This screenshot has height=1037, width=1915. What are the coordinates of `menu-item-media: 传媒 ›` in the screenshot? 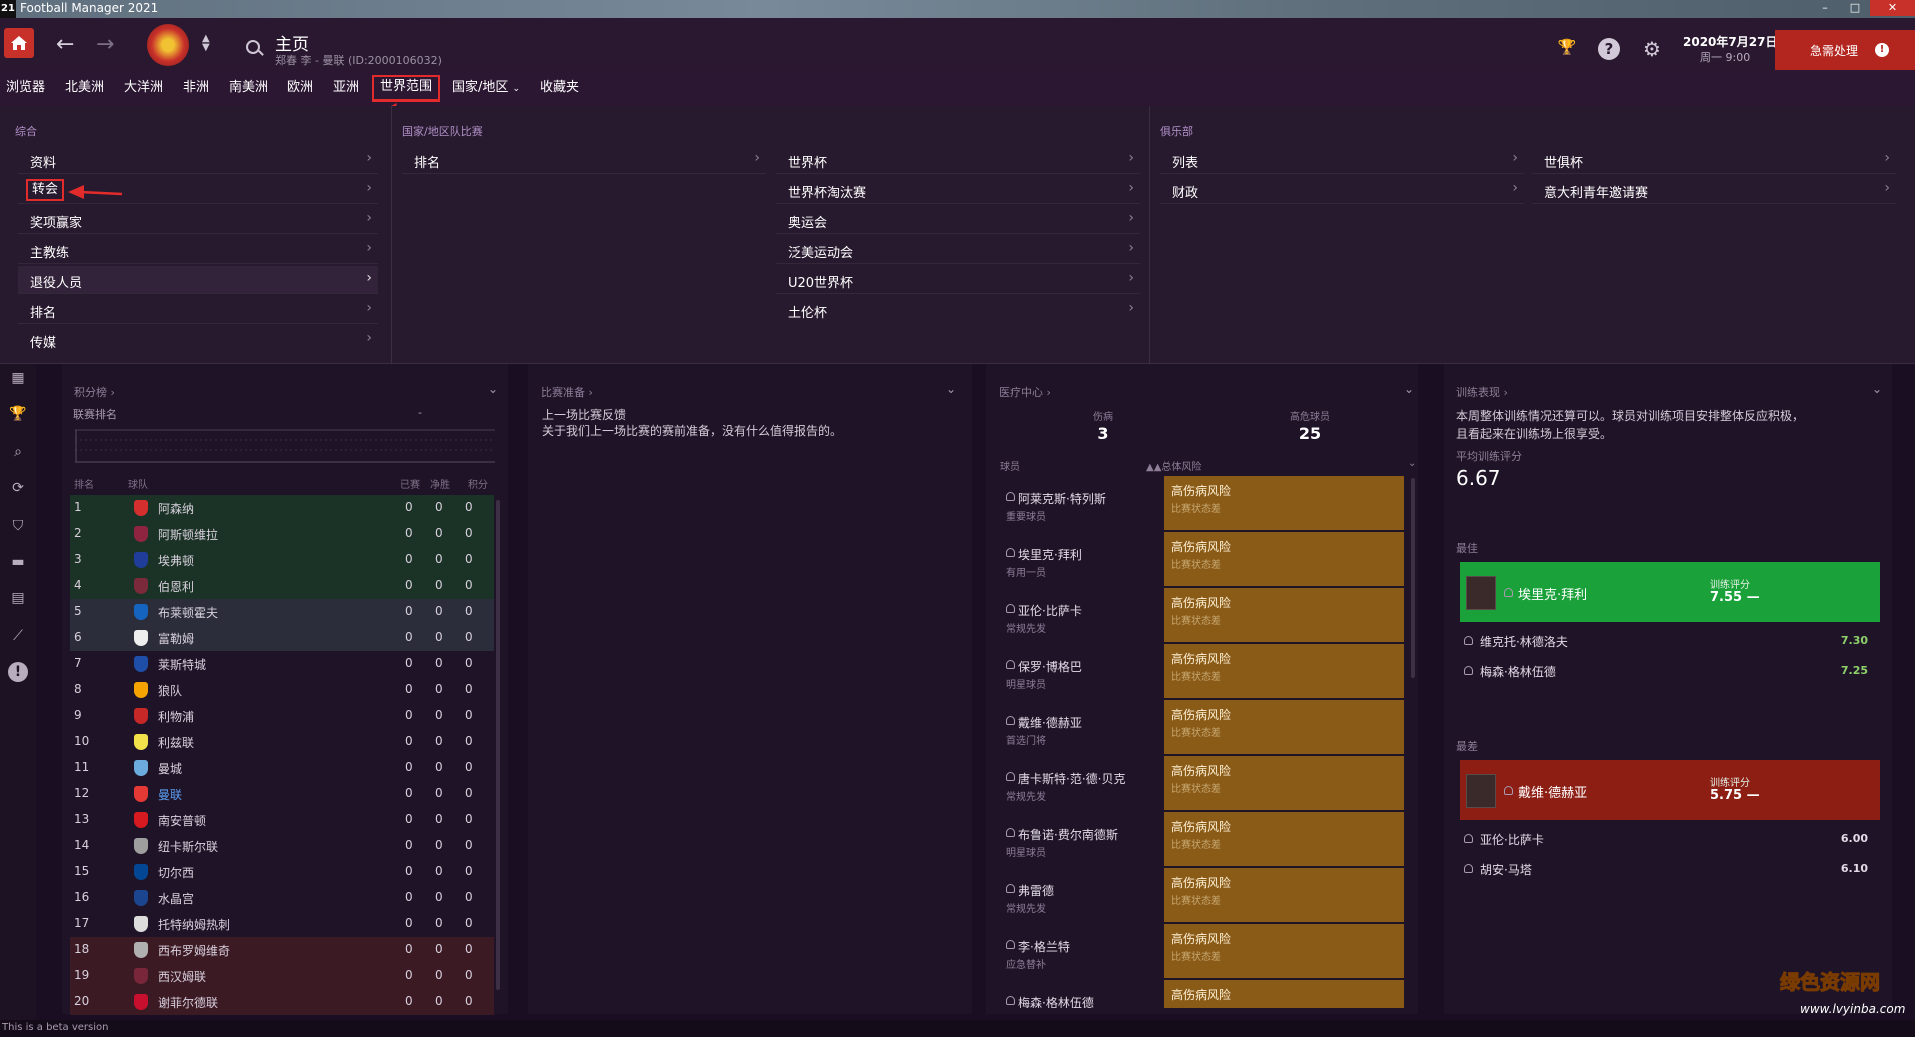 It's located at (198, 340).